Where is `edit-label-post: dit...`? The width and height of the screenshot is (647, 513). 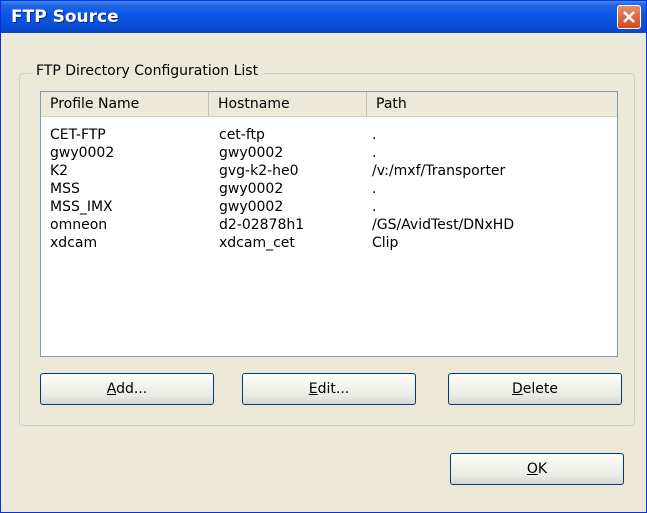
edit-label-post: dit... is located at coordinates (333, 389).